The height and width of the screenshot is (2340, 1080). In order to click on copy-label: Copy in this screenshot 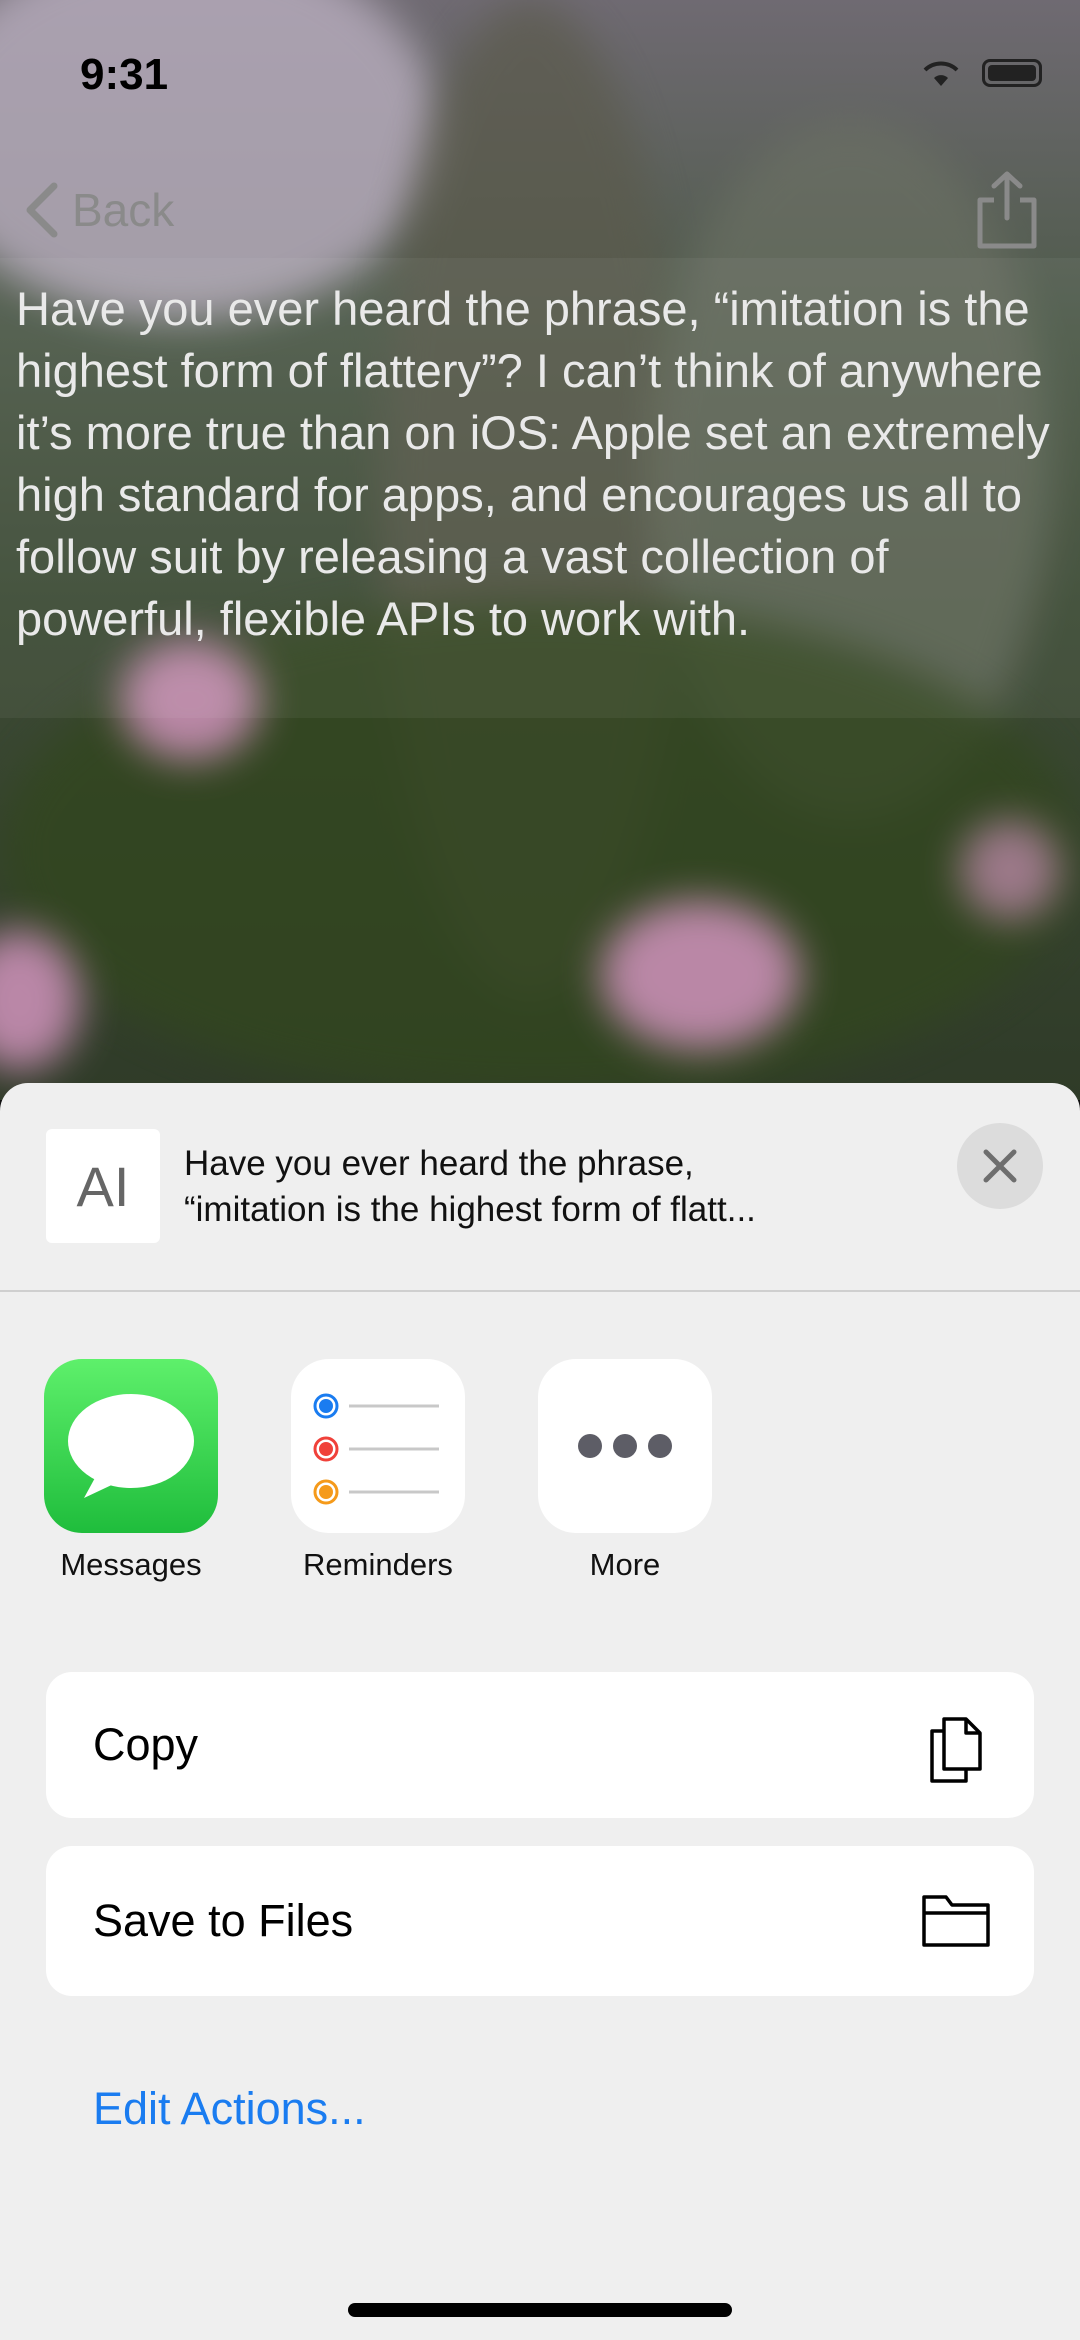, I will do `click(146, 1744)`.